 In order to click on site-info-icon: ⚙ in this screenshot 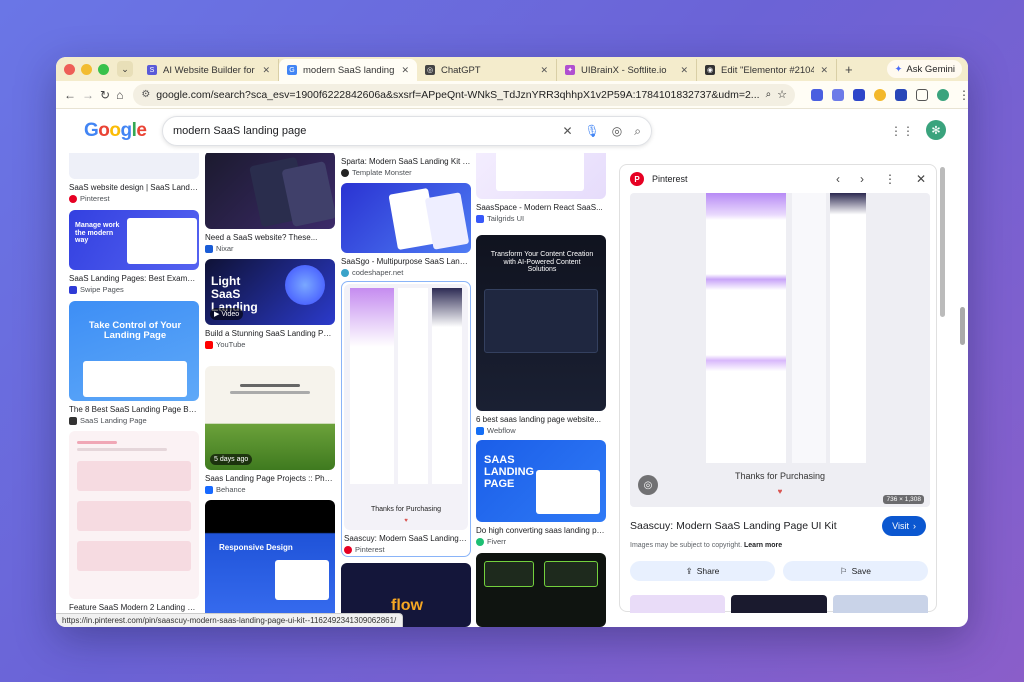, I will do `click(145, 94)`.